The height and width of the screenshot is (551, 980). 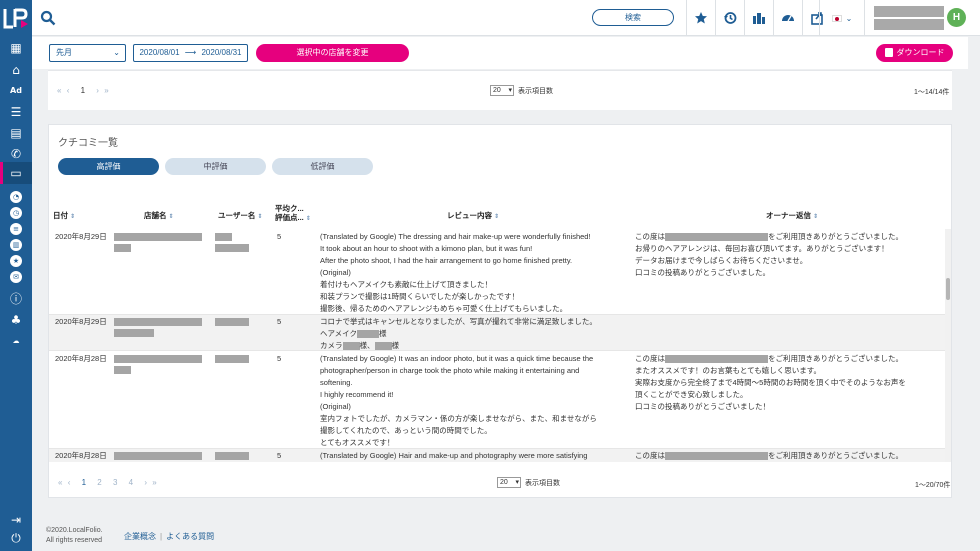 What do you see at coordinates (74, 535) in the screenshot?
I see `copyright: ©2020.LocalFolio. All rights reserved` at bounding box center [74, 535].